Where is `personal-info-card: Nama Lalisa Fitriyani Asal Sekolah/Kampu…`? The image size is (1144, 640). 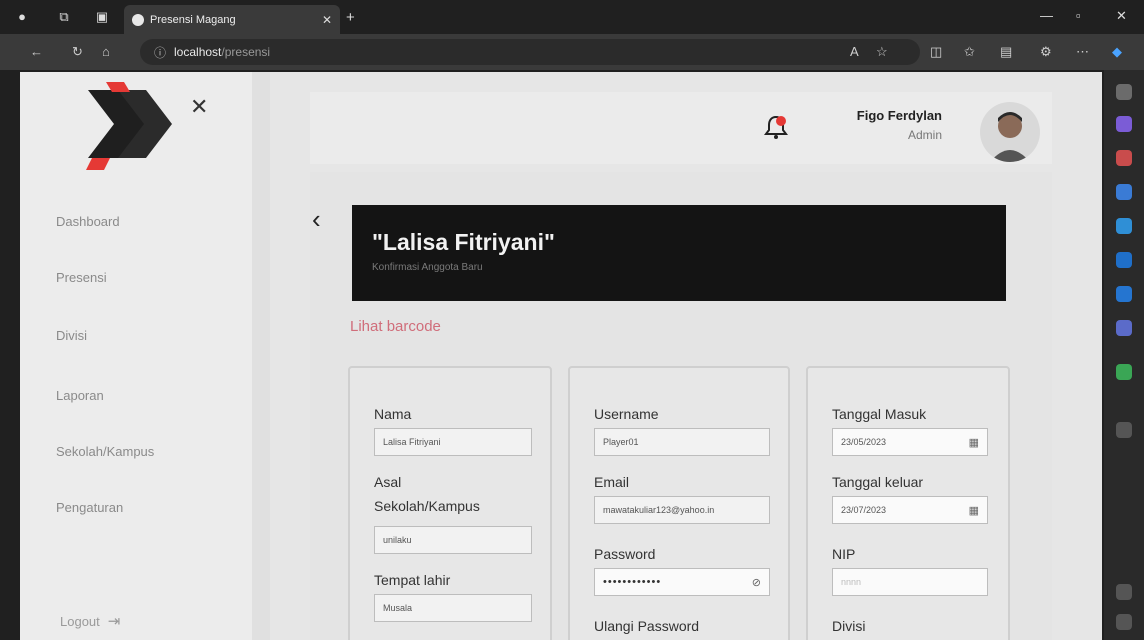 personal-info-card: Nama Lalisa Fitriyani Asal Sekolah/Kampu… is located at coordinates (450, 503).